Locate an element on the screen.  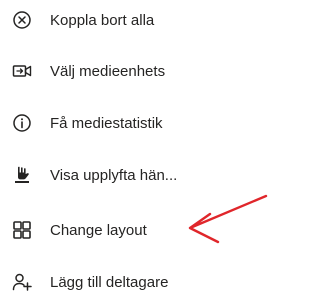
grid-layout-icon is located at coordinates (22, 230).